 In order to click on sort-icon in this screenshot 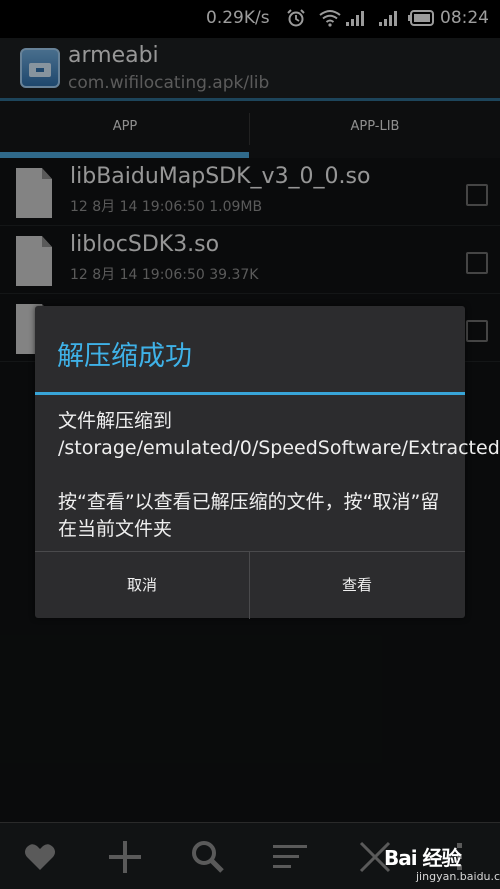, I will do `click(290, 857)`.